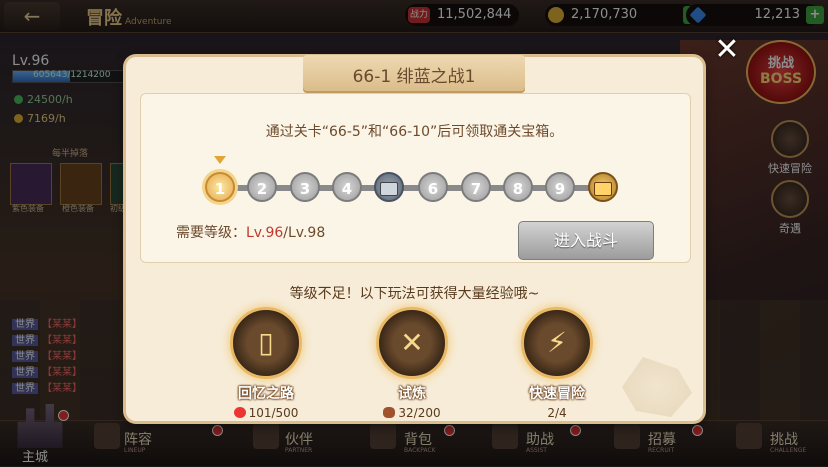  Describe the element at coordinates (305, 187) in the screenshot. I see `stage-node: 3` at that location.